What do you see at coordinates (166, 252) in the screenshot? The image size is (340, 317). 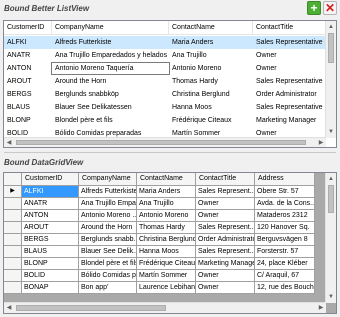 I see `cell-contactname: Hanna Moos` at bounding box center [166, 252].